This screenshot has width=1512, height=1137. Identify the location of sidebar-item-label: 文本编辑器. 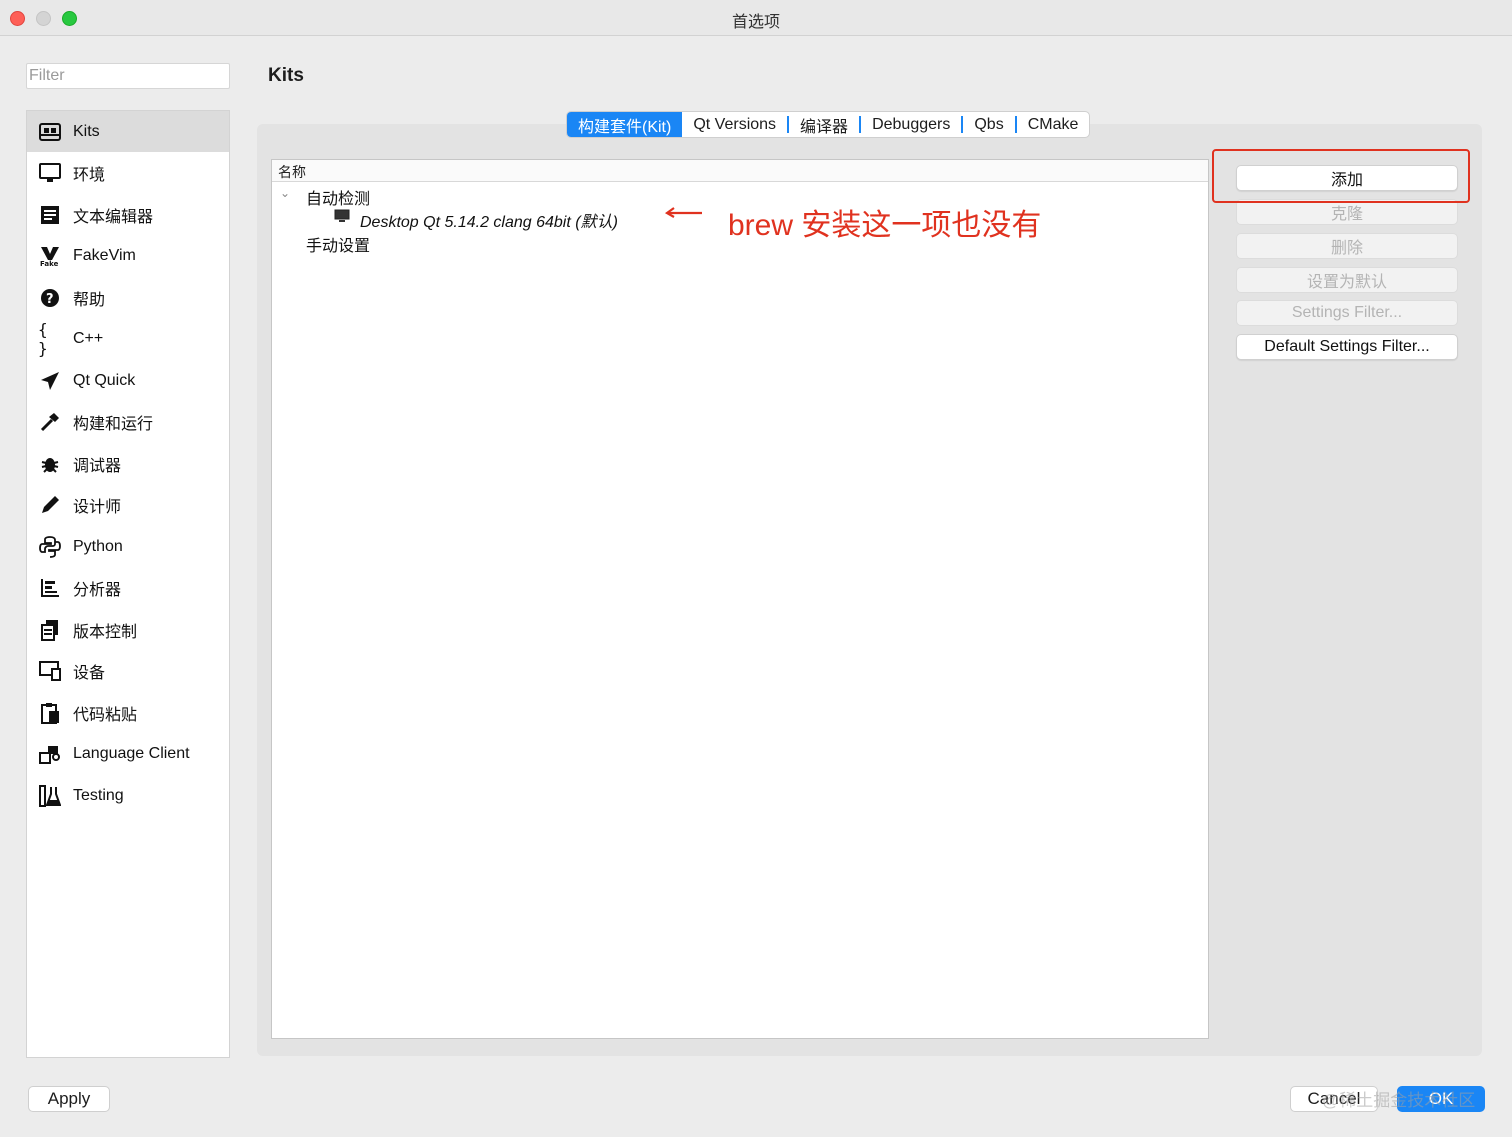
(113, 217).